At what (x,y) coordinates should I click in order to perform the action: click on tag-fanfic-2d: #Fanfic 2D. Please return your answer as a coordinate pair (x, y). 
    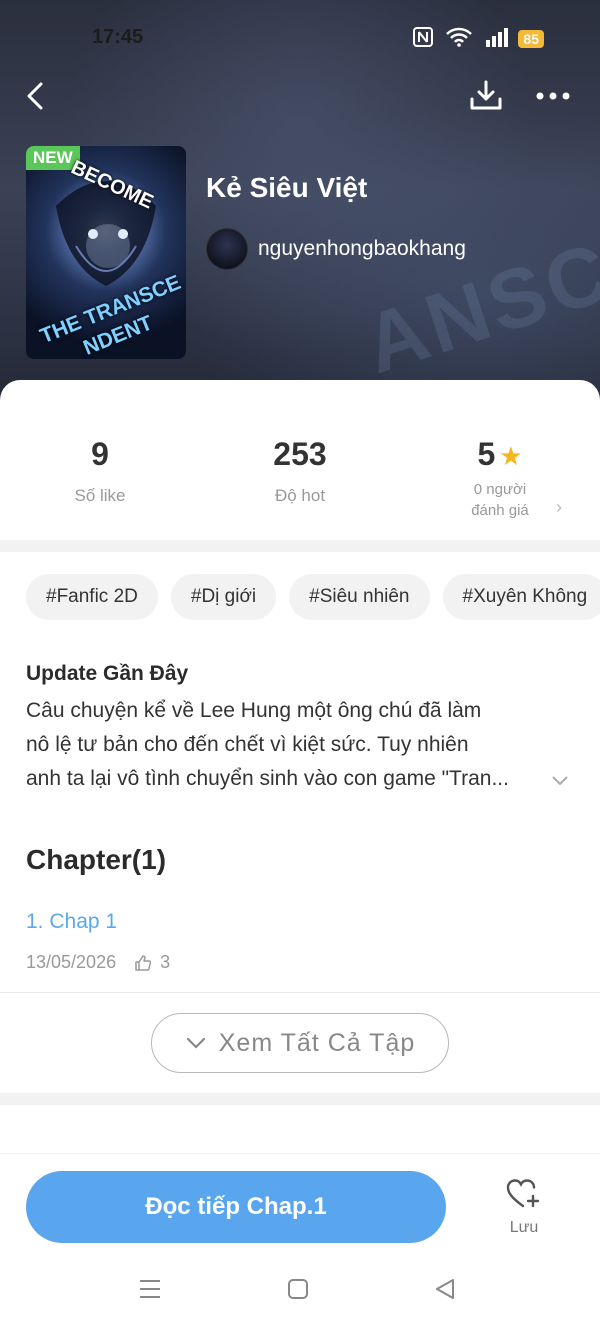
    Looking at the image, I should click on (92, 597).